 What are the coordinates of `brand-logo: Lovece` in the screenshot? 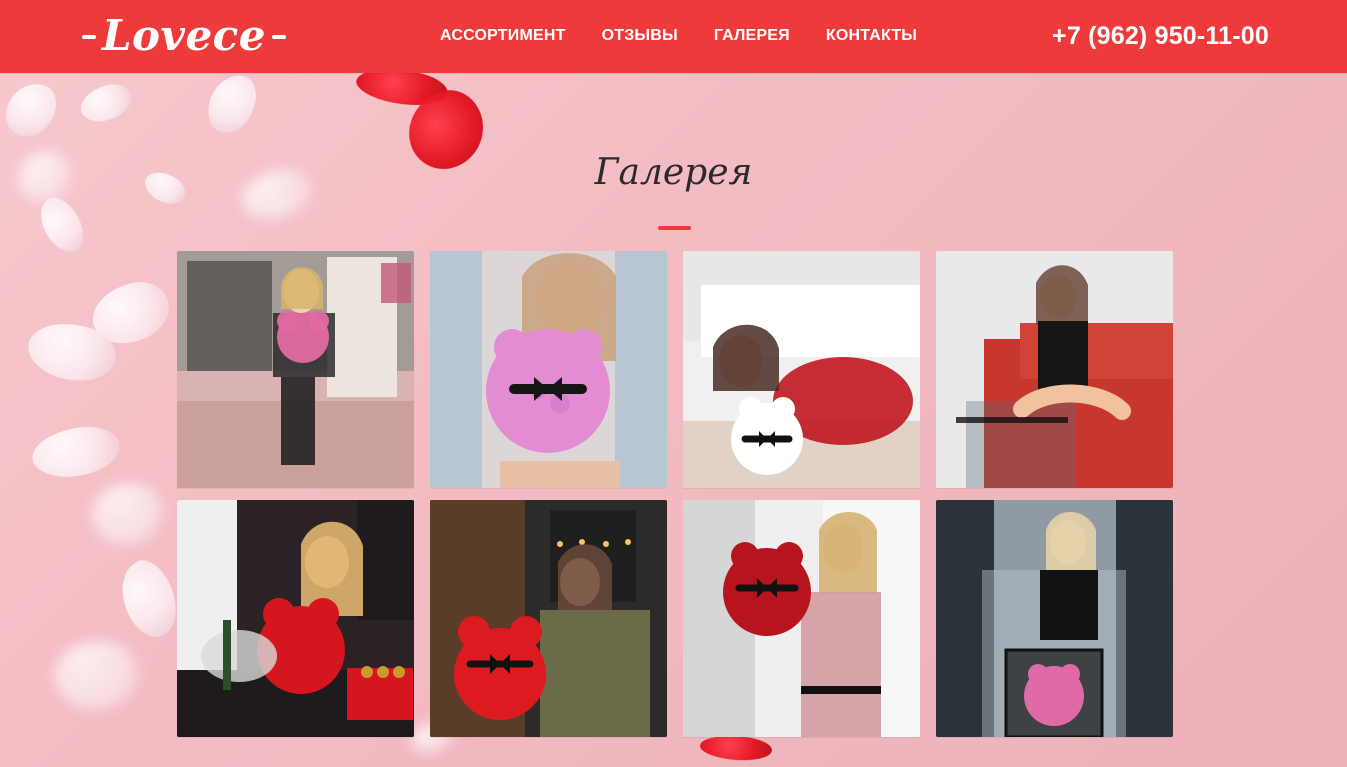 It's located at (184, 35).